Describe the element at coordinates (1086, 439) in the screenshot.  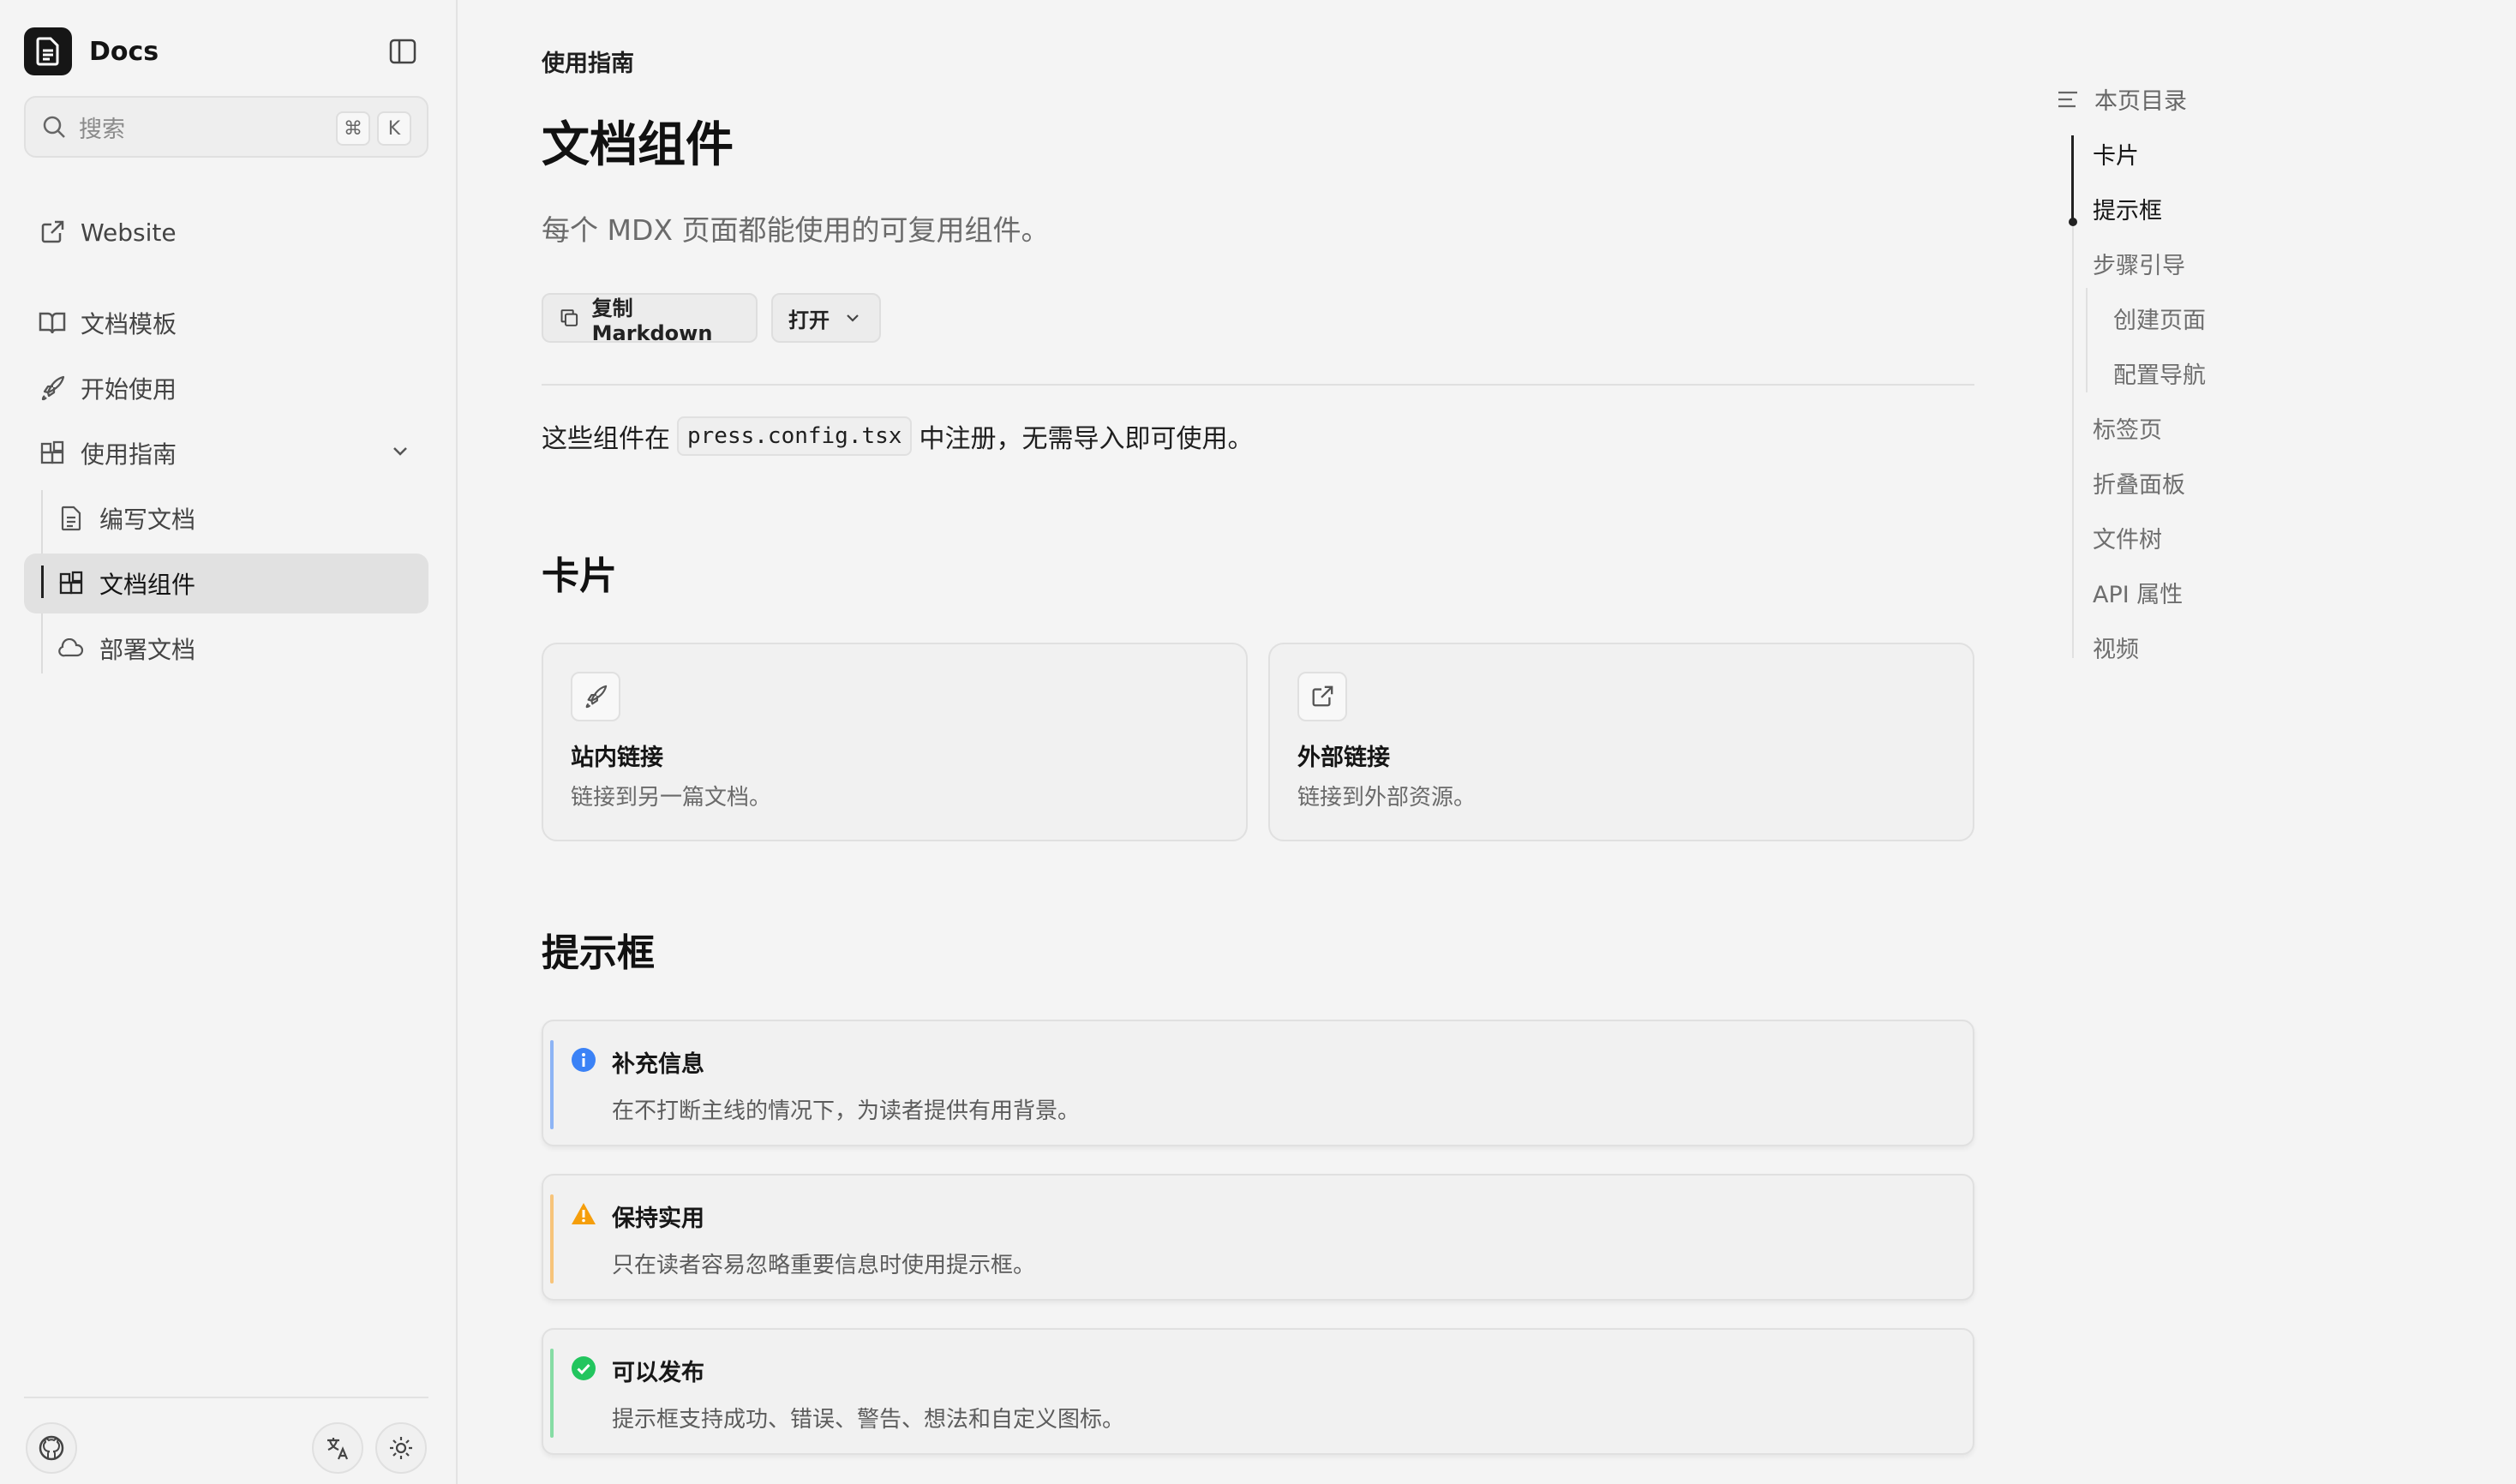
I see `intro-text-after: 中注册，无需导入即可使用。` at that location.